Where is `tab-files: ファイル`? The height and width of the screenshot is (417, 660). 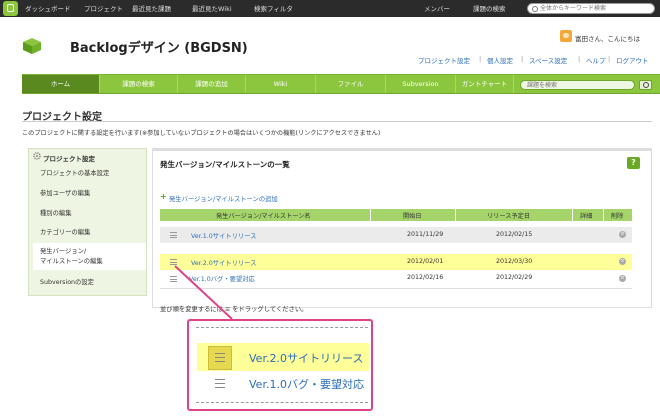 tab-files: ファイル is located at coordinates (351, 84).